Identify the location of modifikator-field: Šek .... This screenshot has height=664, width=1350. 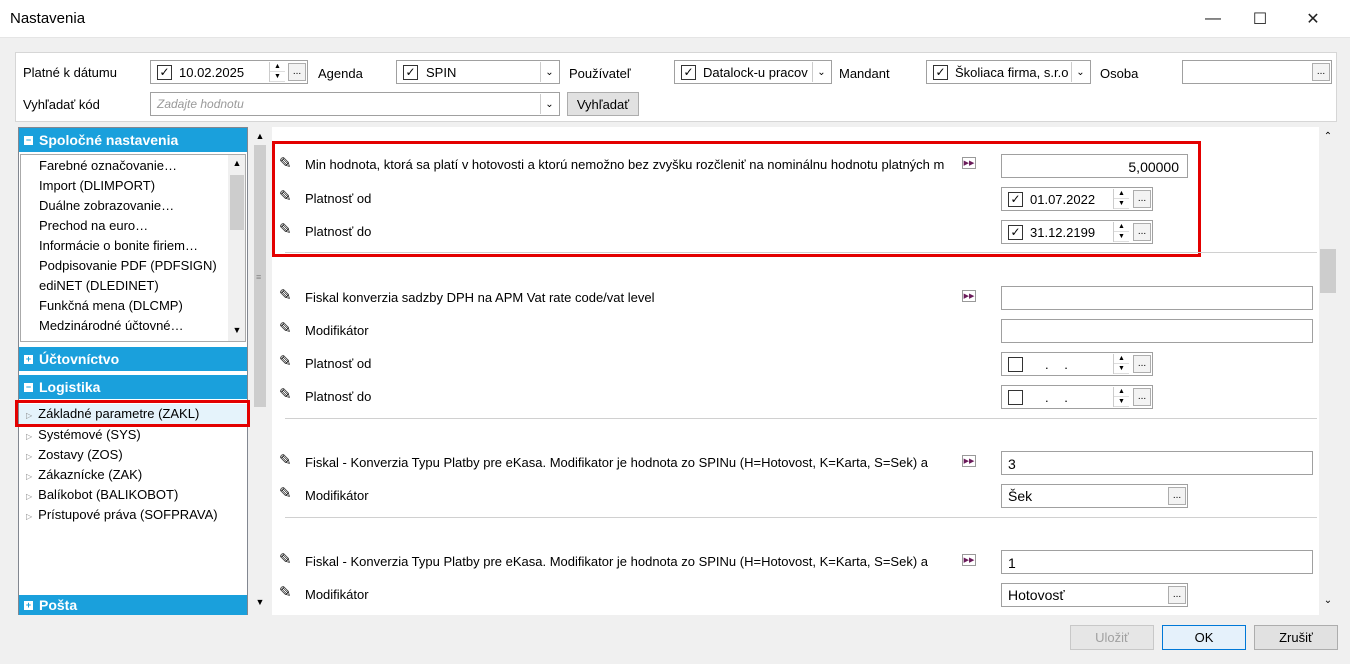
(1094, 496).